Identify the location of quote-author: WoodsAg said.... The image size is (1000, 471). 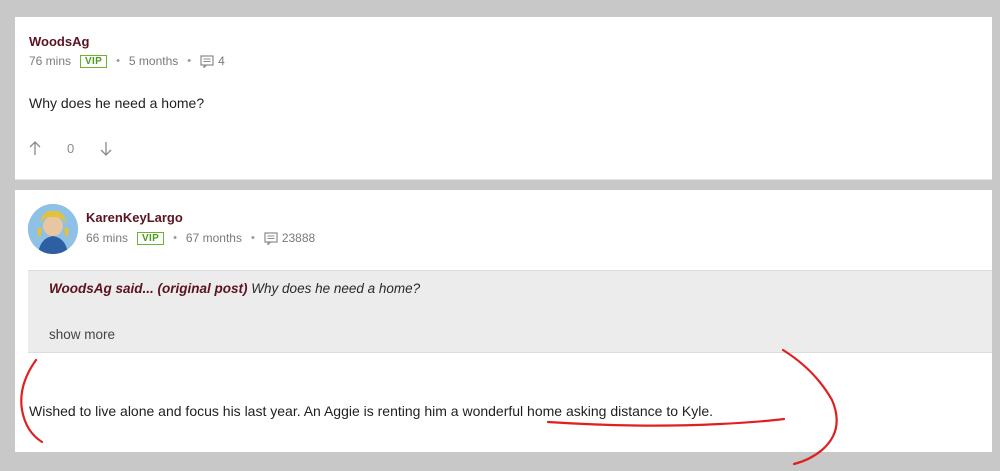
(101, 288).